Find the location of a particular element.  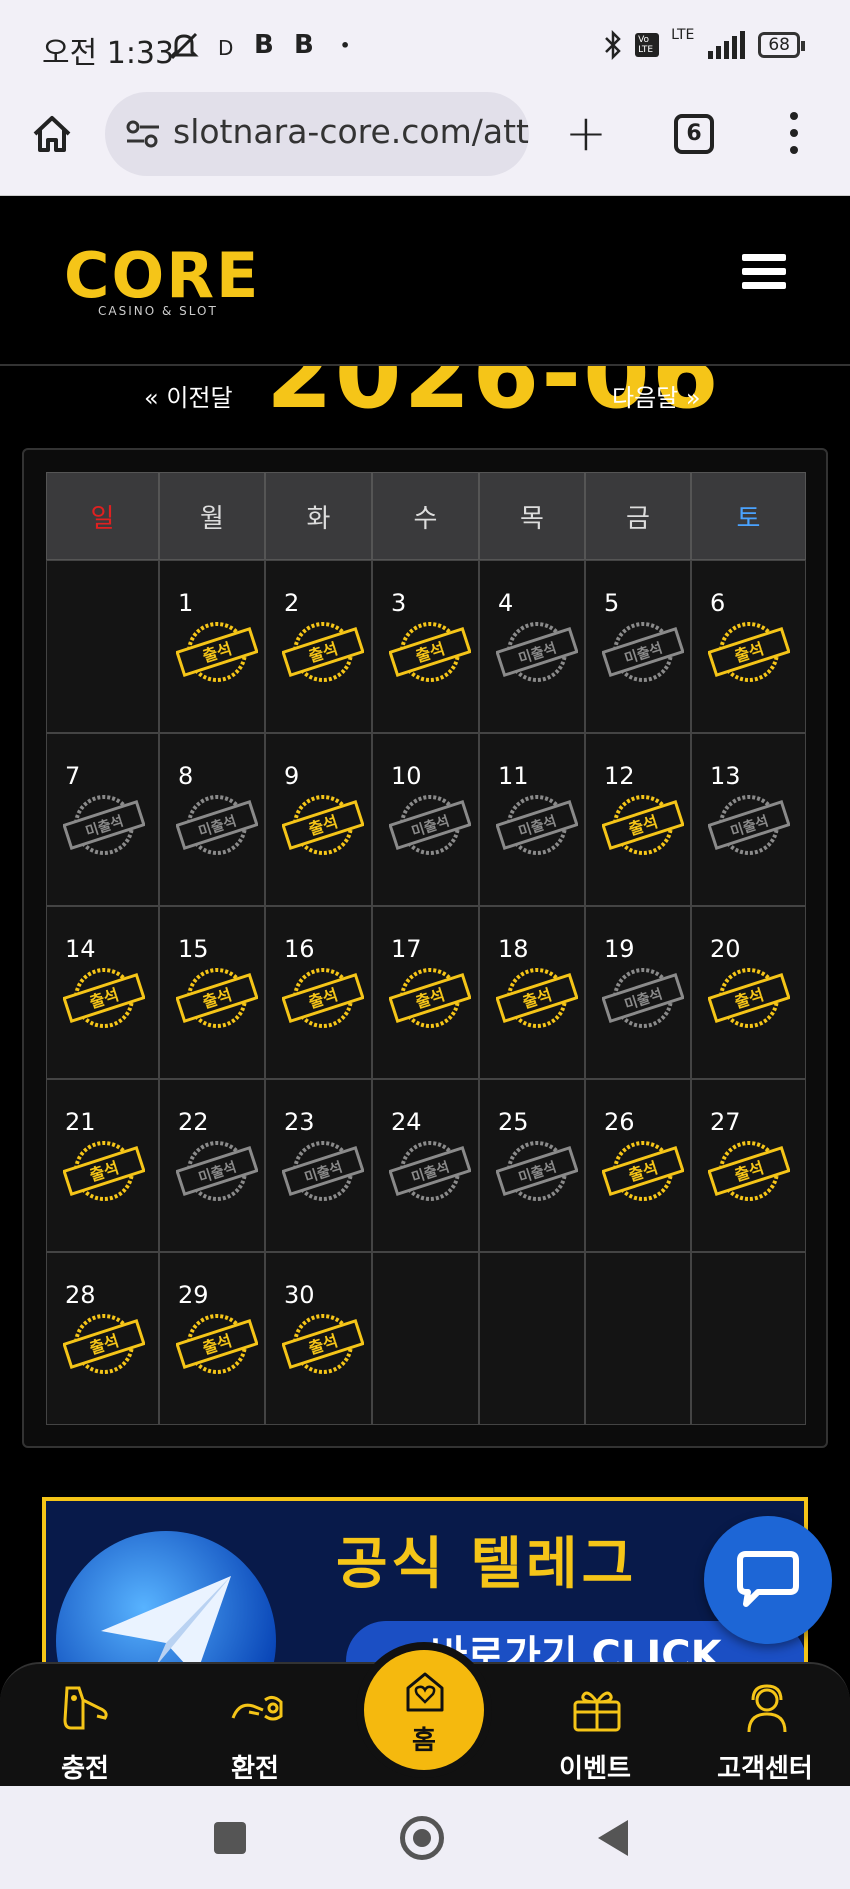

day-number: 24 is located at coordinates (406, 1122).